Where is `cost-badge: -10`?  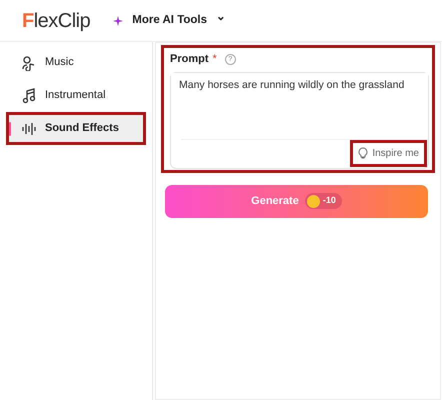 cost-badge: -10 is located at coordinates (323, 201).